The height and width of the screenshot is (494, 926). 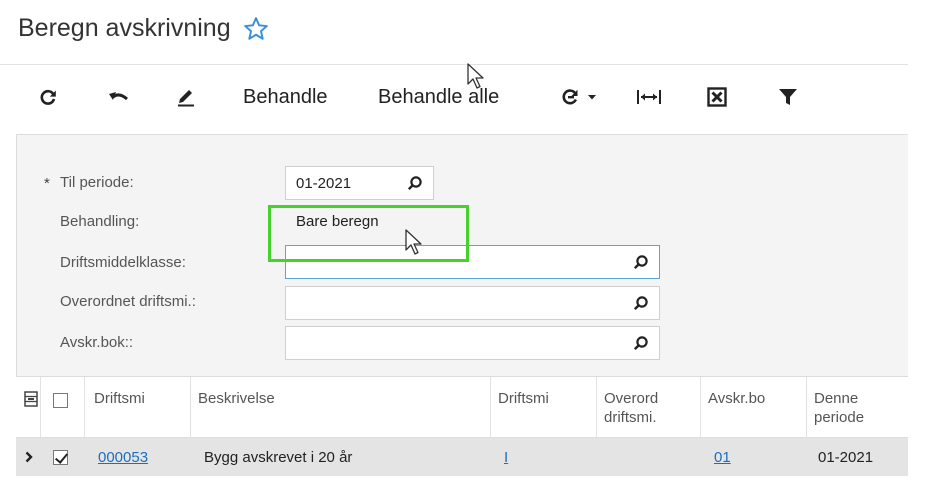 I want to click on period-value: 01-2021, so click(x=324, y=183).